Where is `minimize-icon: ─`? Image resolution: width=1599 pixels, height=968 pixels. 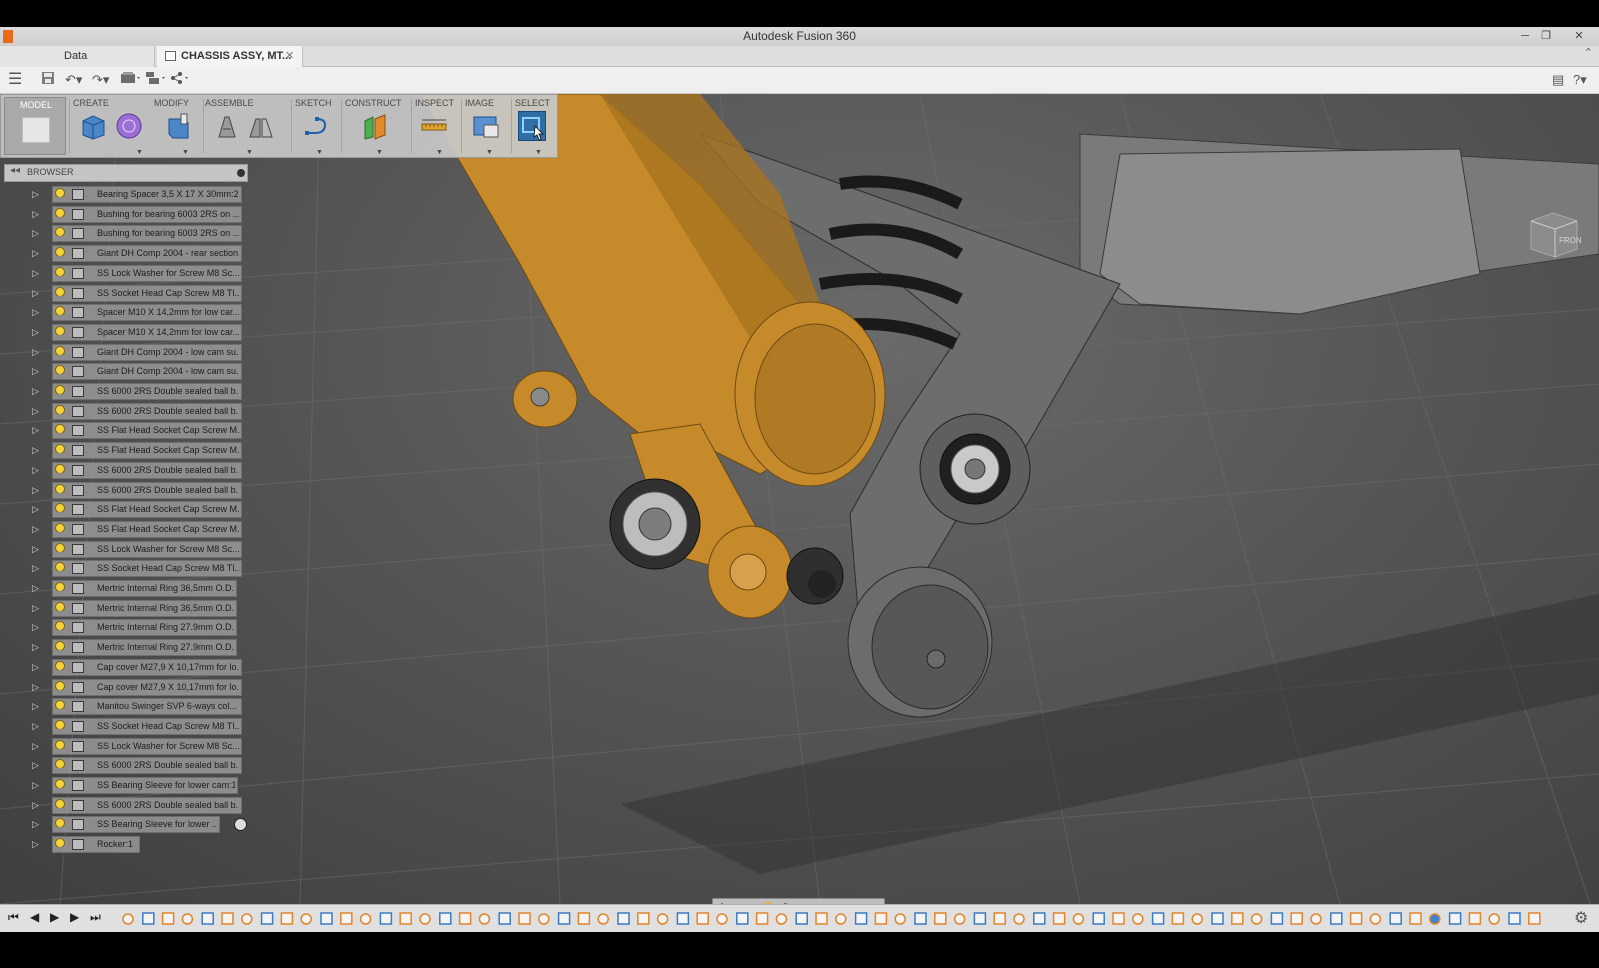 minimize-icon: ─ is located at coordinates (1525, 36).